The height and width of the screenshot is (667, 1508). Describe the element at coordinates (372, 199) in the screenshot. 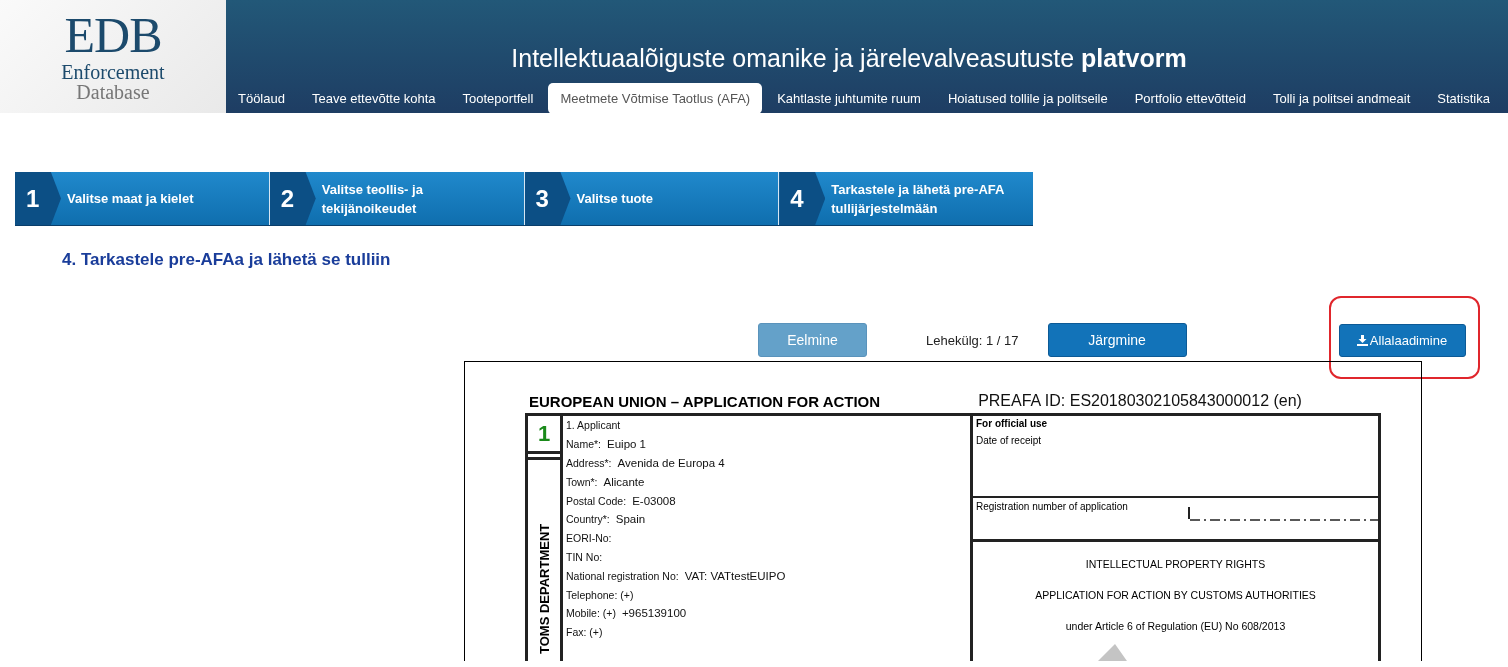

I see `step-label: Valitse teollis- ja tekijänoikeudet` at that location.